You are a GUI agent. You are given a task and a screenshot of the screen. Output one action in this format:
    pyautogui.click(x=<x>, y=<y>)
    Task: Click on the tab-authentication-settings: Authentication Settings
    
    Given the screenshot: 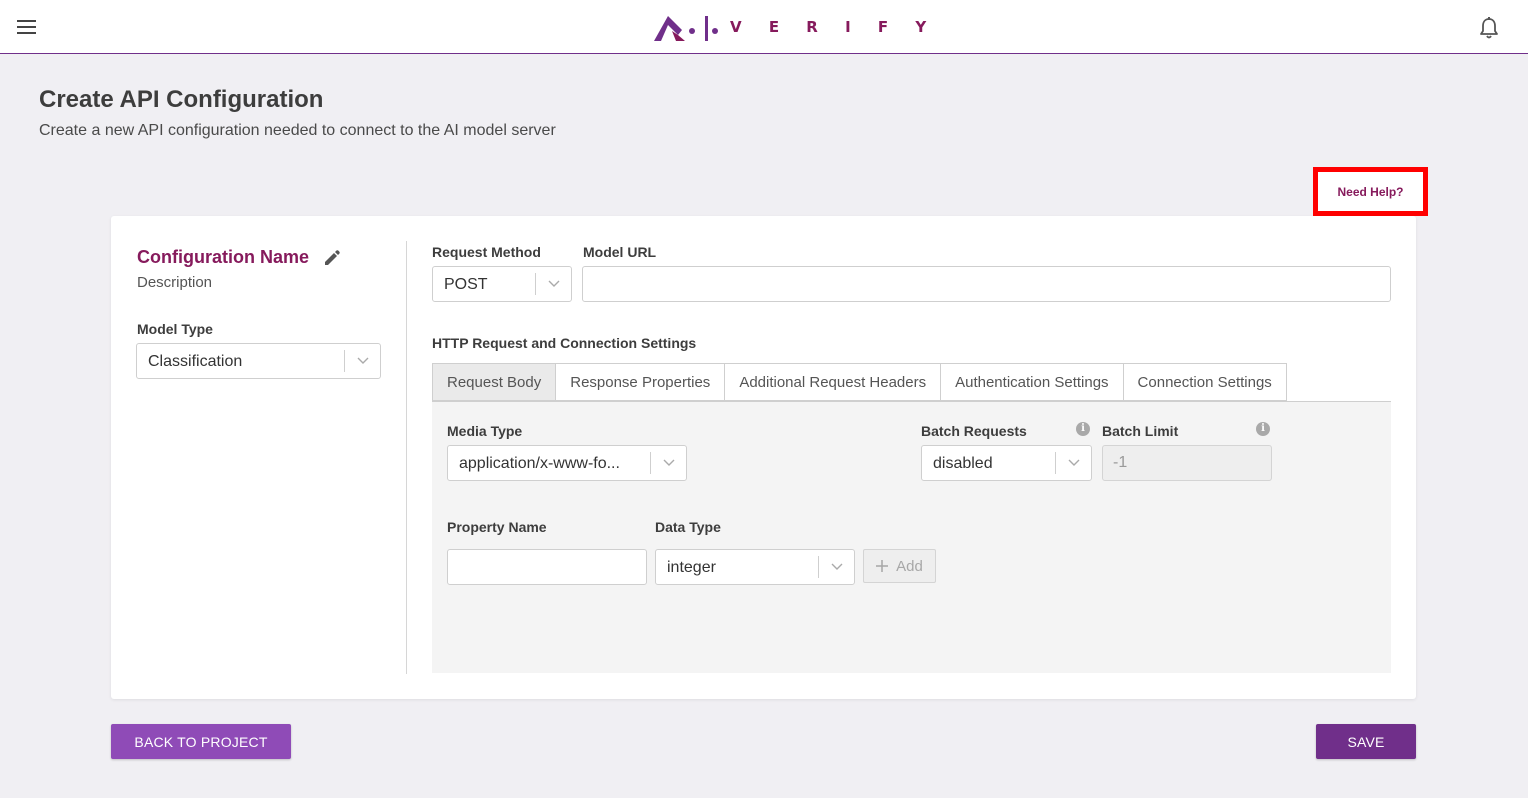 What is the action you would take?
    pyautogui.click(x=1032, y=382)
    